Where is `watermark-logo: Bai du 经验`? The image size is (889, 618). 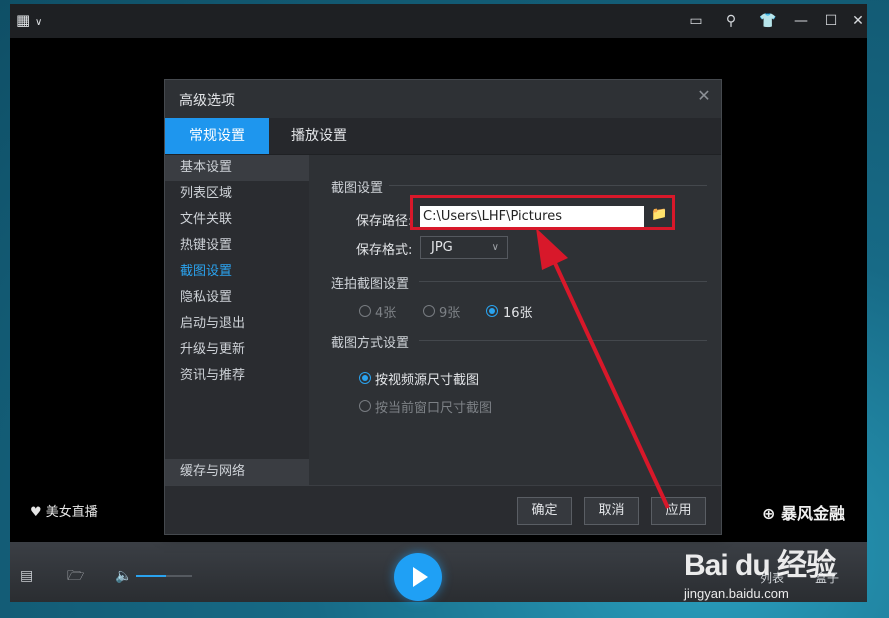
watermark-logo: Bai du 经验 is located at coordinates (760, 565).